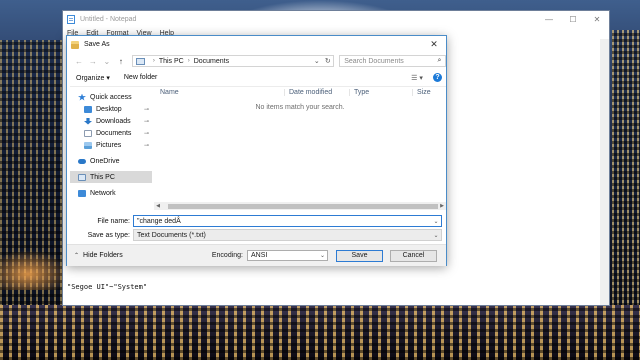 This screenshot has width=640, height=360. Describe the element at coordinates (256, 44) in the screenshot. I see `dialog-titlebar: Save As ✕` at that location.